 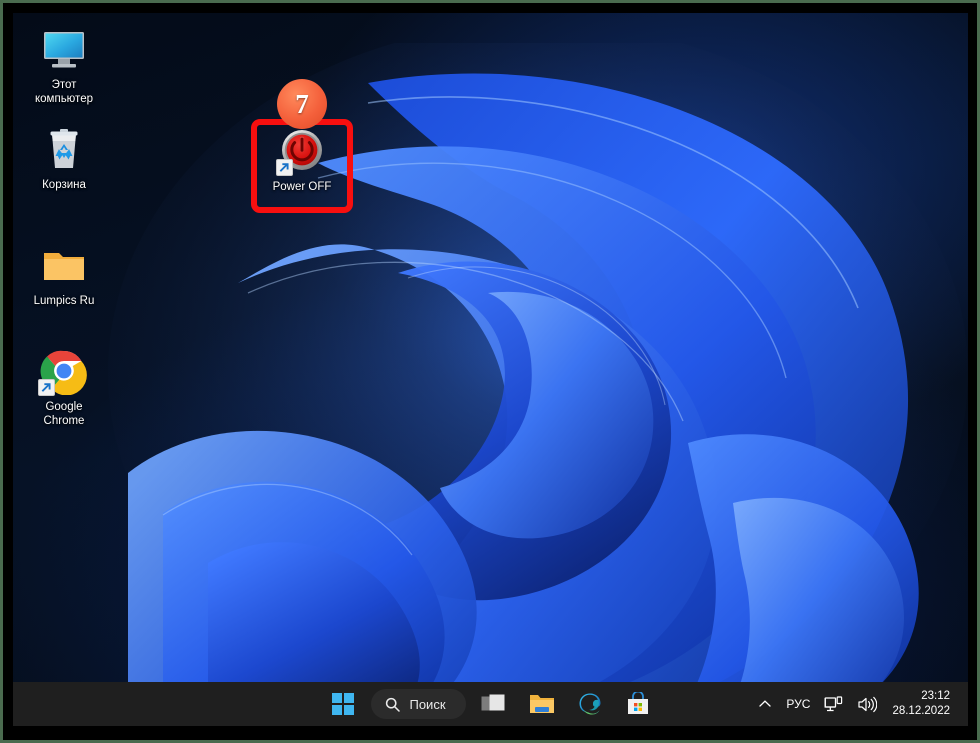 I want to click on taskbar: Поиск РУС 23:12 28.12.2022, so click(x=490, y=704).